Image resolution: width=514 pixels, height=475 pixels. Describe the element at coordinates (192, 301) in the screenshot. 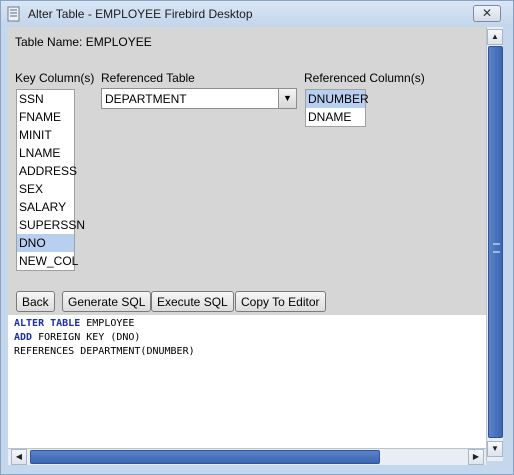

I see `execute-sql-button: Execute SQL` at that location.